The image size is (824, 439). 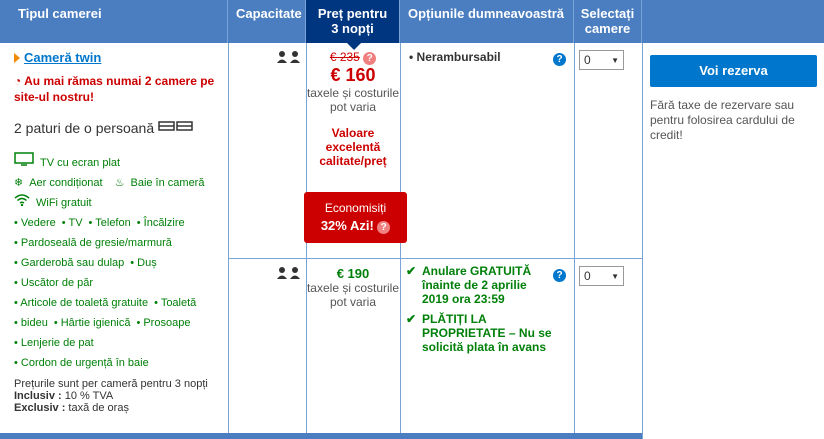 What do you see at coordinates (608, 21) in the screenshot?
I see `header-select-rooms: Selectați camere` at bounding box center [608, 21].